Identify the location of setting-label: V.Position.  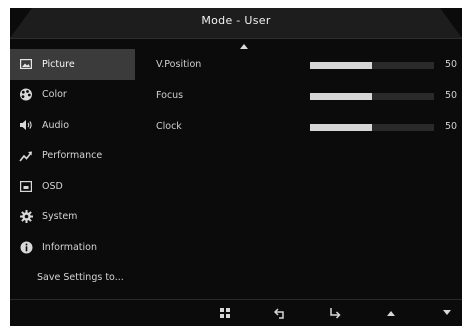
(179, 64).